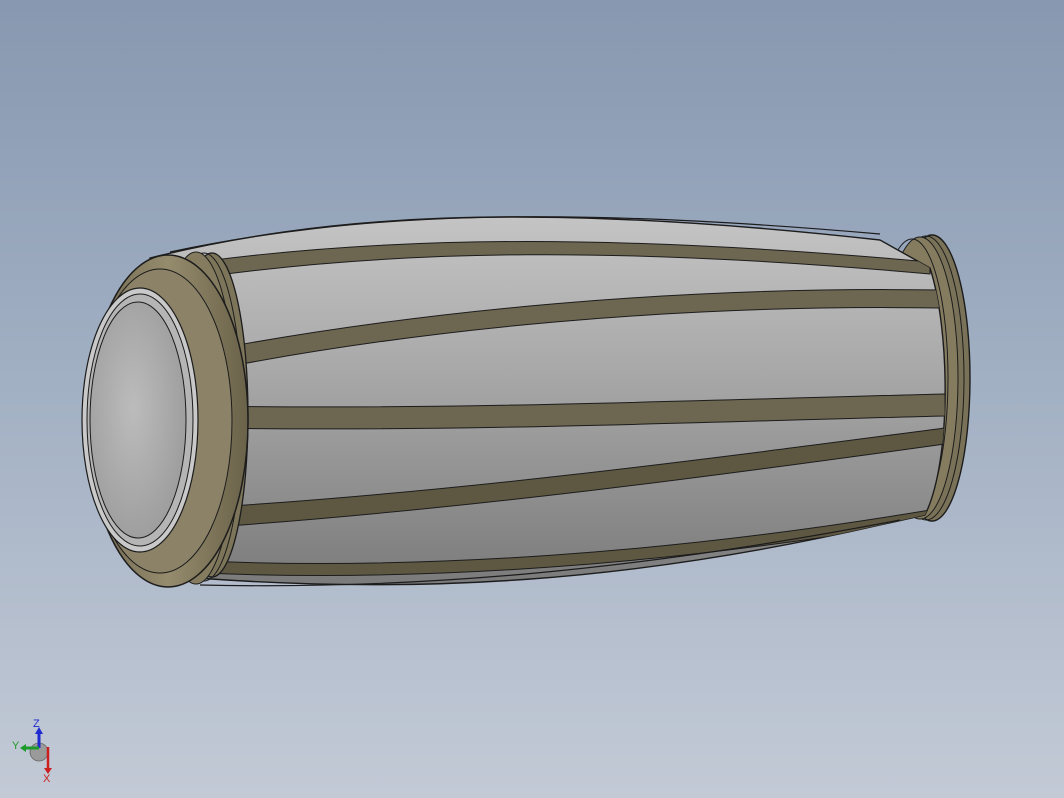 The width and height of the screenshot is (1064, 798). I want to click on x-axis-label: X, so click(47, 777).